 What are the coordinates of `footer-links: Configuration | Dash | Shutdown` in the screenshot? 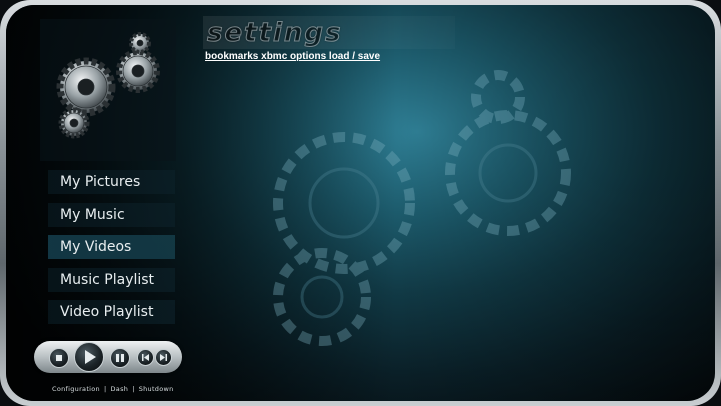 It's located at (113, 389).